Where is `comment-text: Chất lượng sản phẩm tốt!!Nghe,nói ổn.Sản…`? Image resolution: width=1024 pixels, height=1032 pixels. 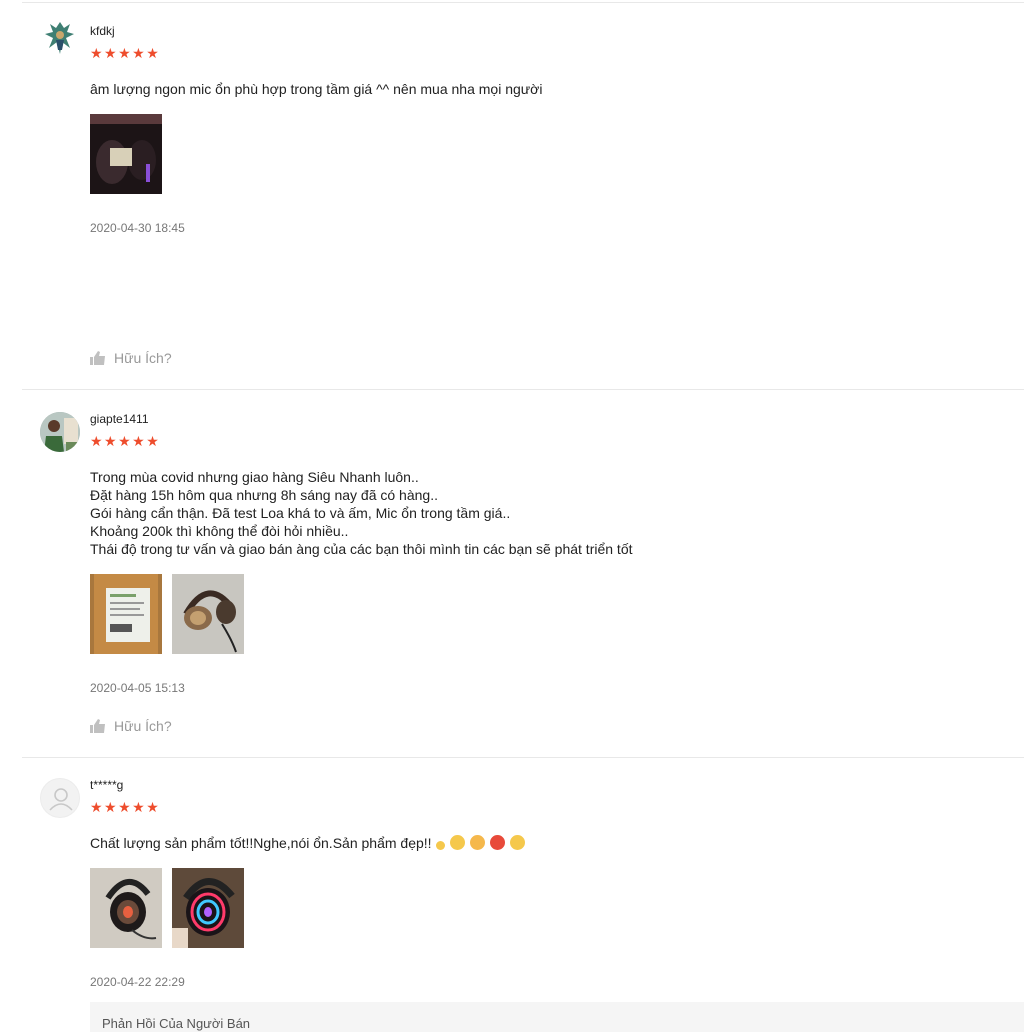
comment-text: Chất lượng sản phẩm tốt!!Nghe,nói ổn.Sản… is located at coordinates (261, 843).